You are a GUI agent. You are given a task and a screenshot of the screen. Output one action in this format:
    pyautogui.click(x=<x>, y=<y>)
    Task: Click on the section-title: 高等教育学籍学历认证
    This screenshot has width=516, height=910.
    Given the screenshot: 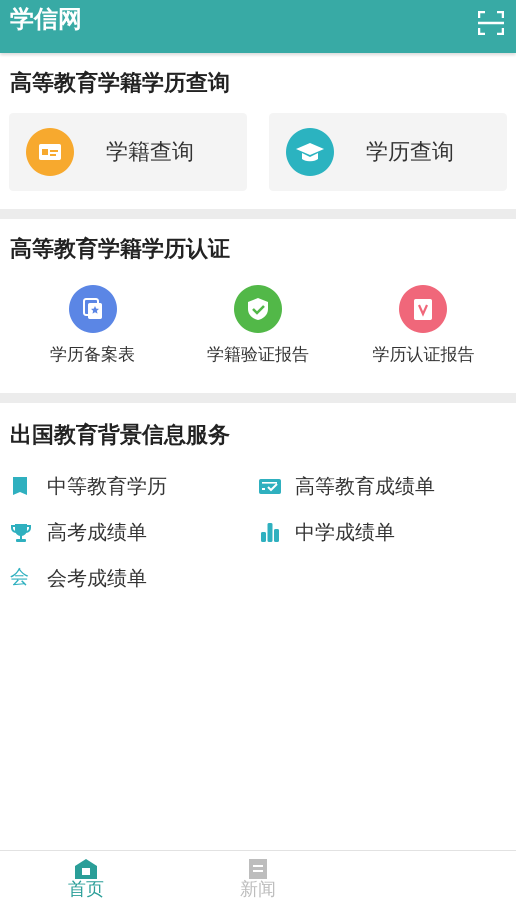 What is the action you would take?
    pyautogui.click(x=120, y=250)
    